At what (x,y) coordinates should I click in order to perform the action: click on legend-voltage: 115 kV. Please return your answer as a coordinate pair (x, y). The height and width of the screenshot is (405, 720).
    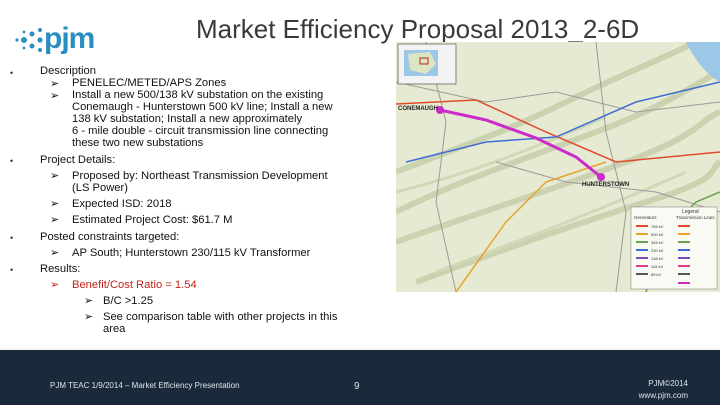
    Looking at the image, I should click on (657, 266).